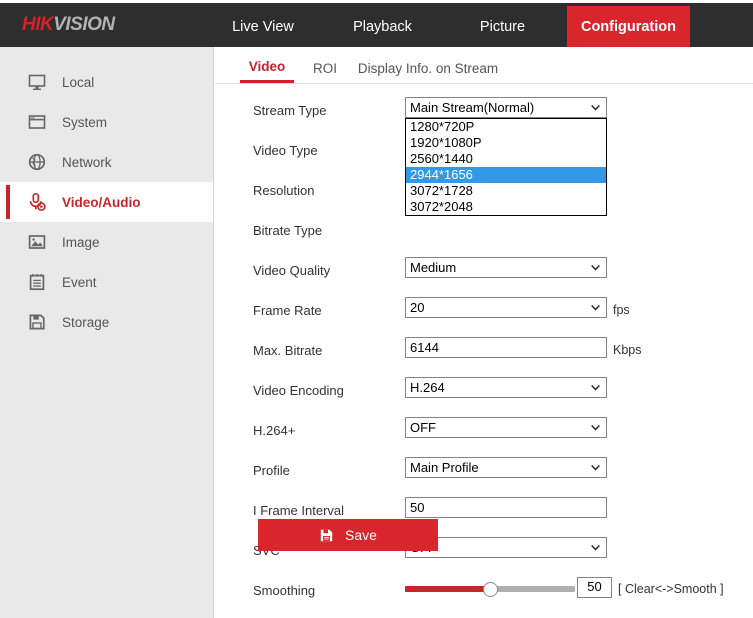 The height and width of the screenshot is (618, 753). I want to click on microphone-icon, so click(37, 202).